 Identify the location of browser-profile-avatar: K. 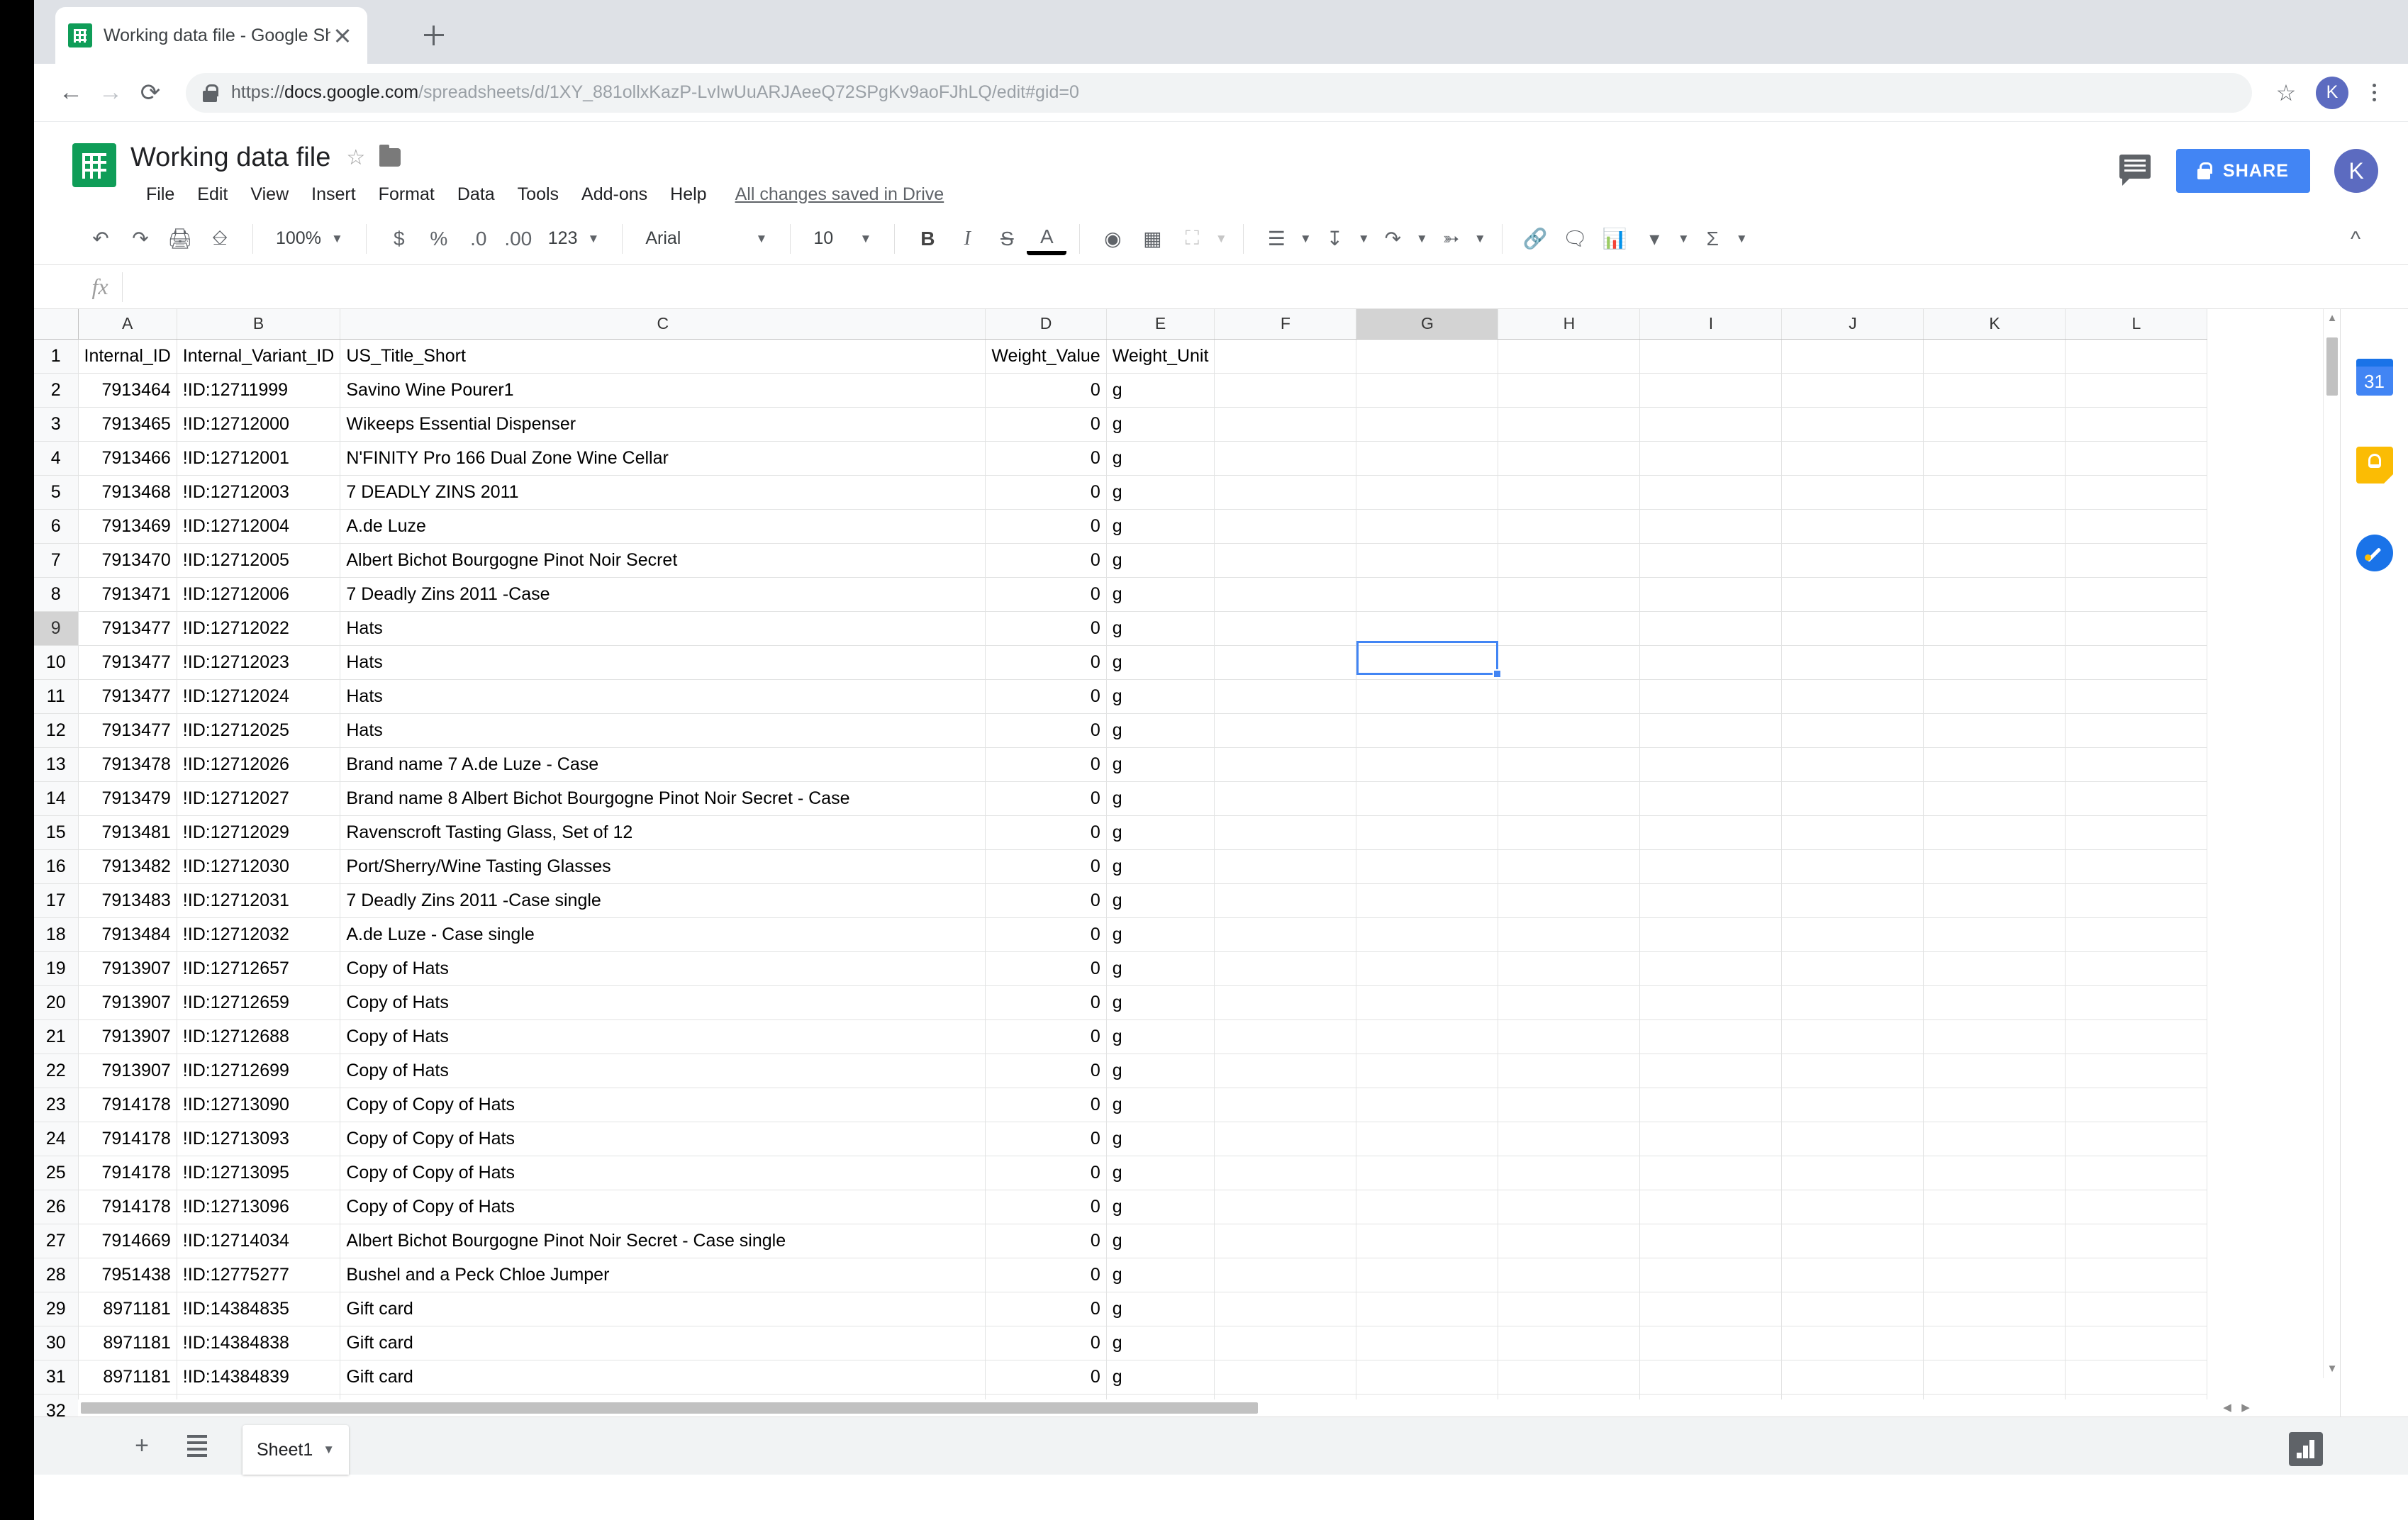
(2332, 92).